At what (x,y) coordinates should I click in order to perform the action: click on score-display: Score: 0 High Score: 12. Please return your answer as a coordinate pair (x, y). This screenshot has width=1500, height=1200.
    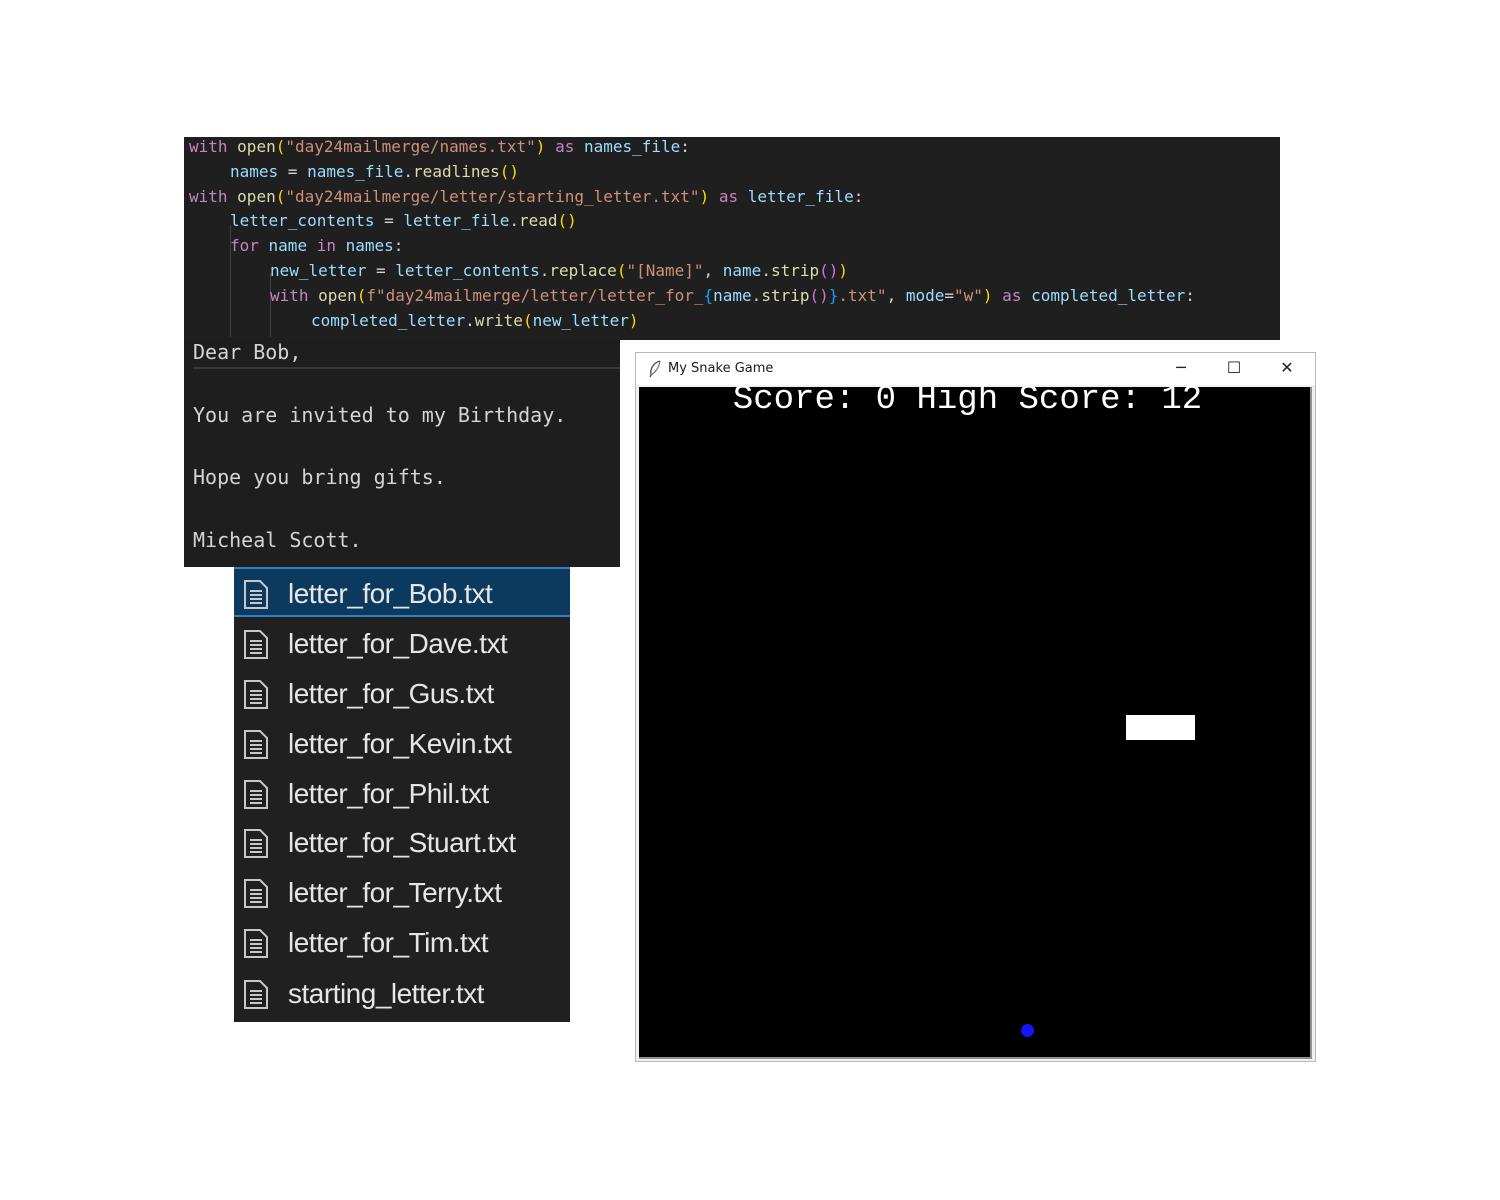
    Looking at the image, I should click on (967, 400).